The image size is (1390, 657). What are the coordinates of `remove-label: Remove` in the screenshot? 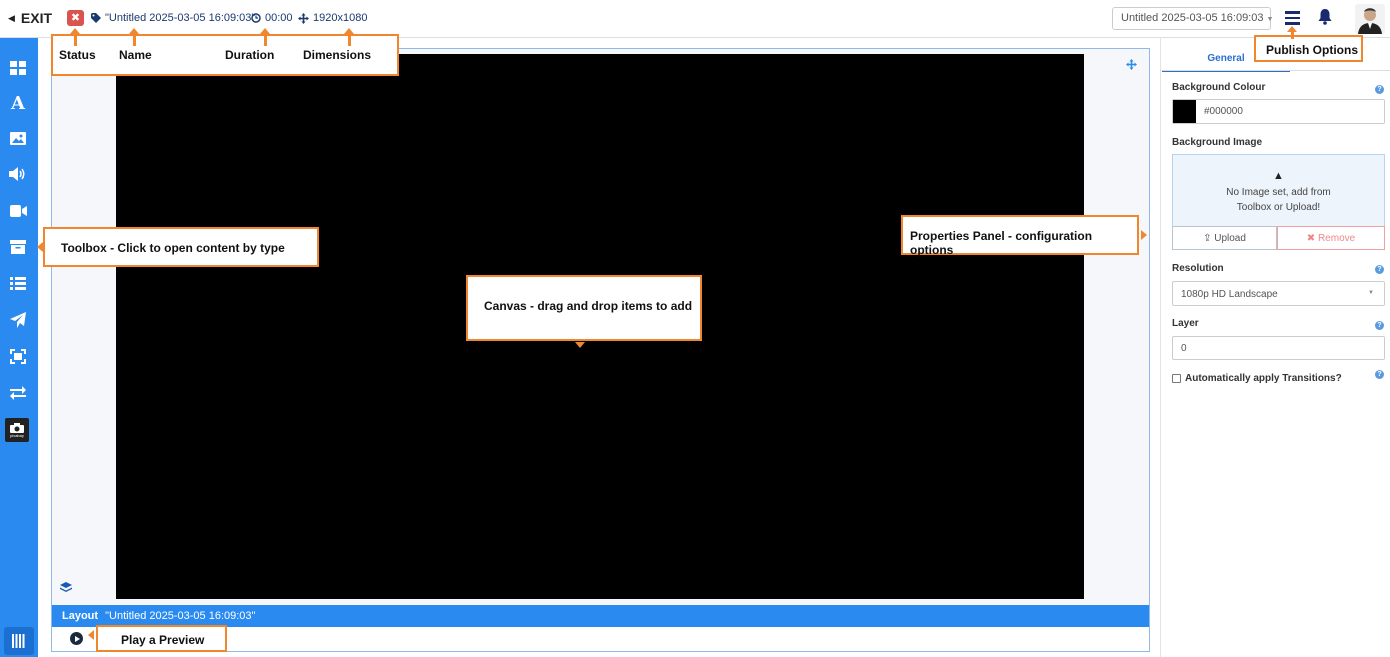 It's located at (1336, 238).